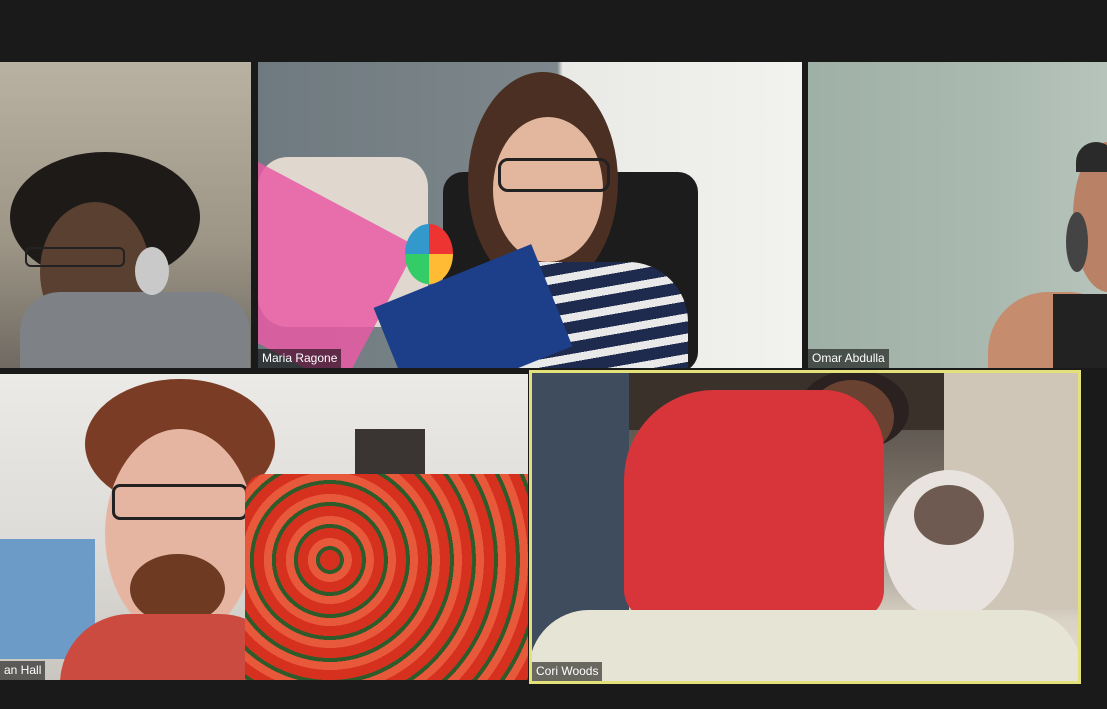 This screenshot has height=709, width=1107. What do you see at coordinates (848, 358) in the screenshot?
I see `participant-name-tag: Omar Abdulla` at bounding box center [848, 358].